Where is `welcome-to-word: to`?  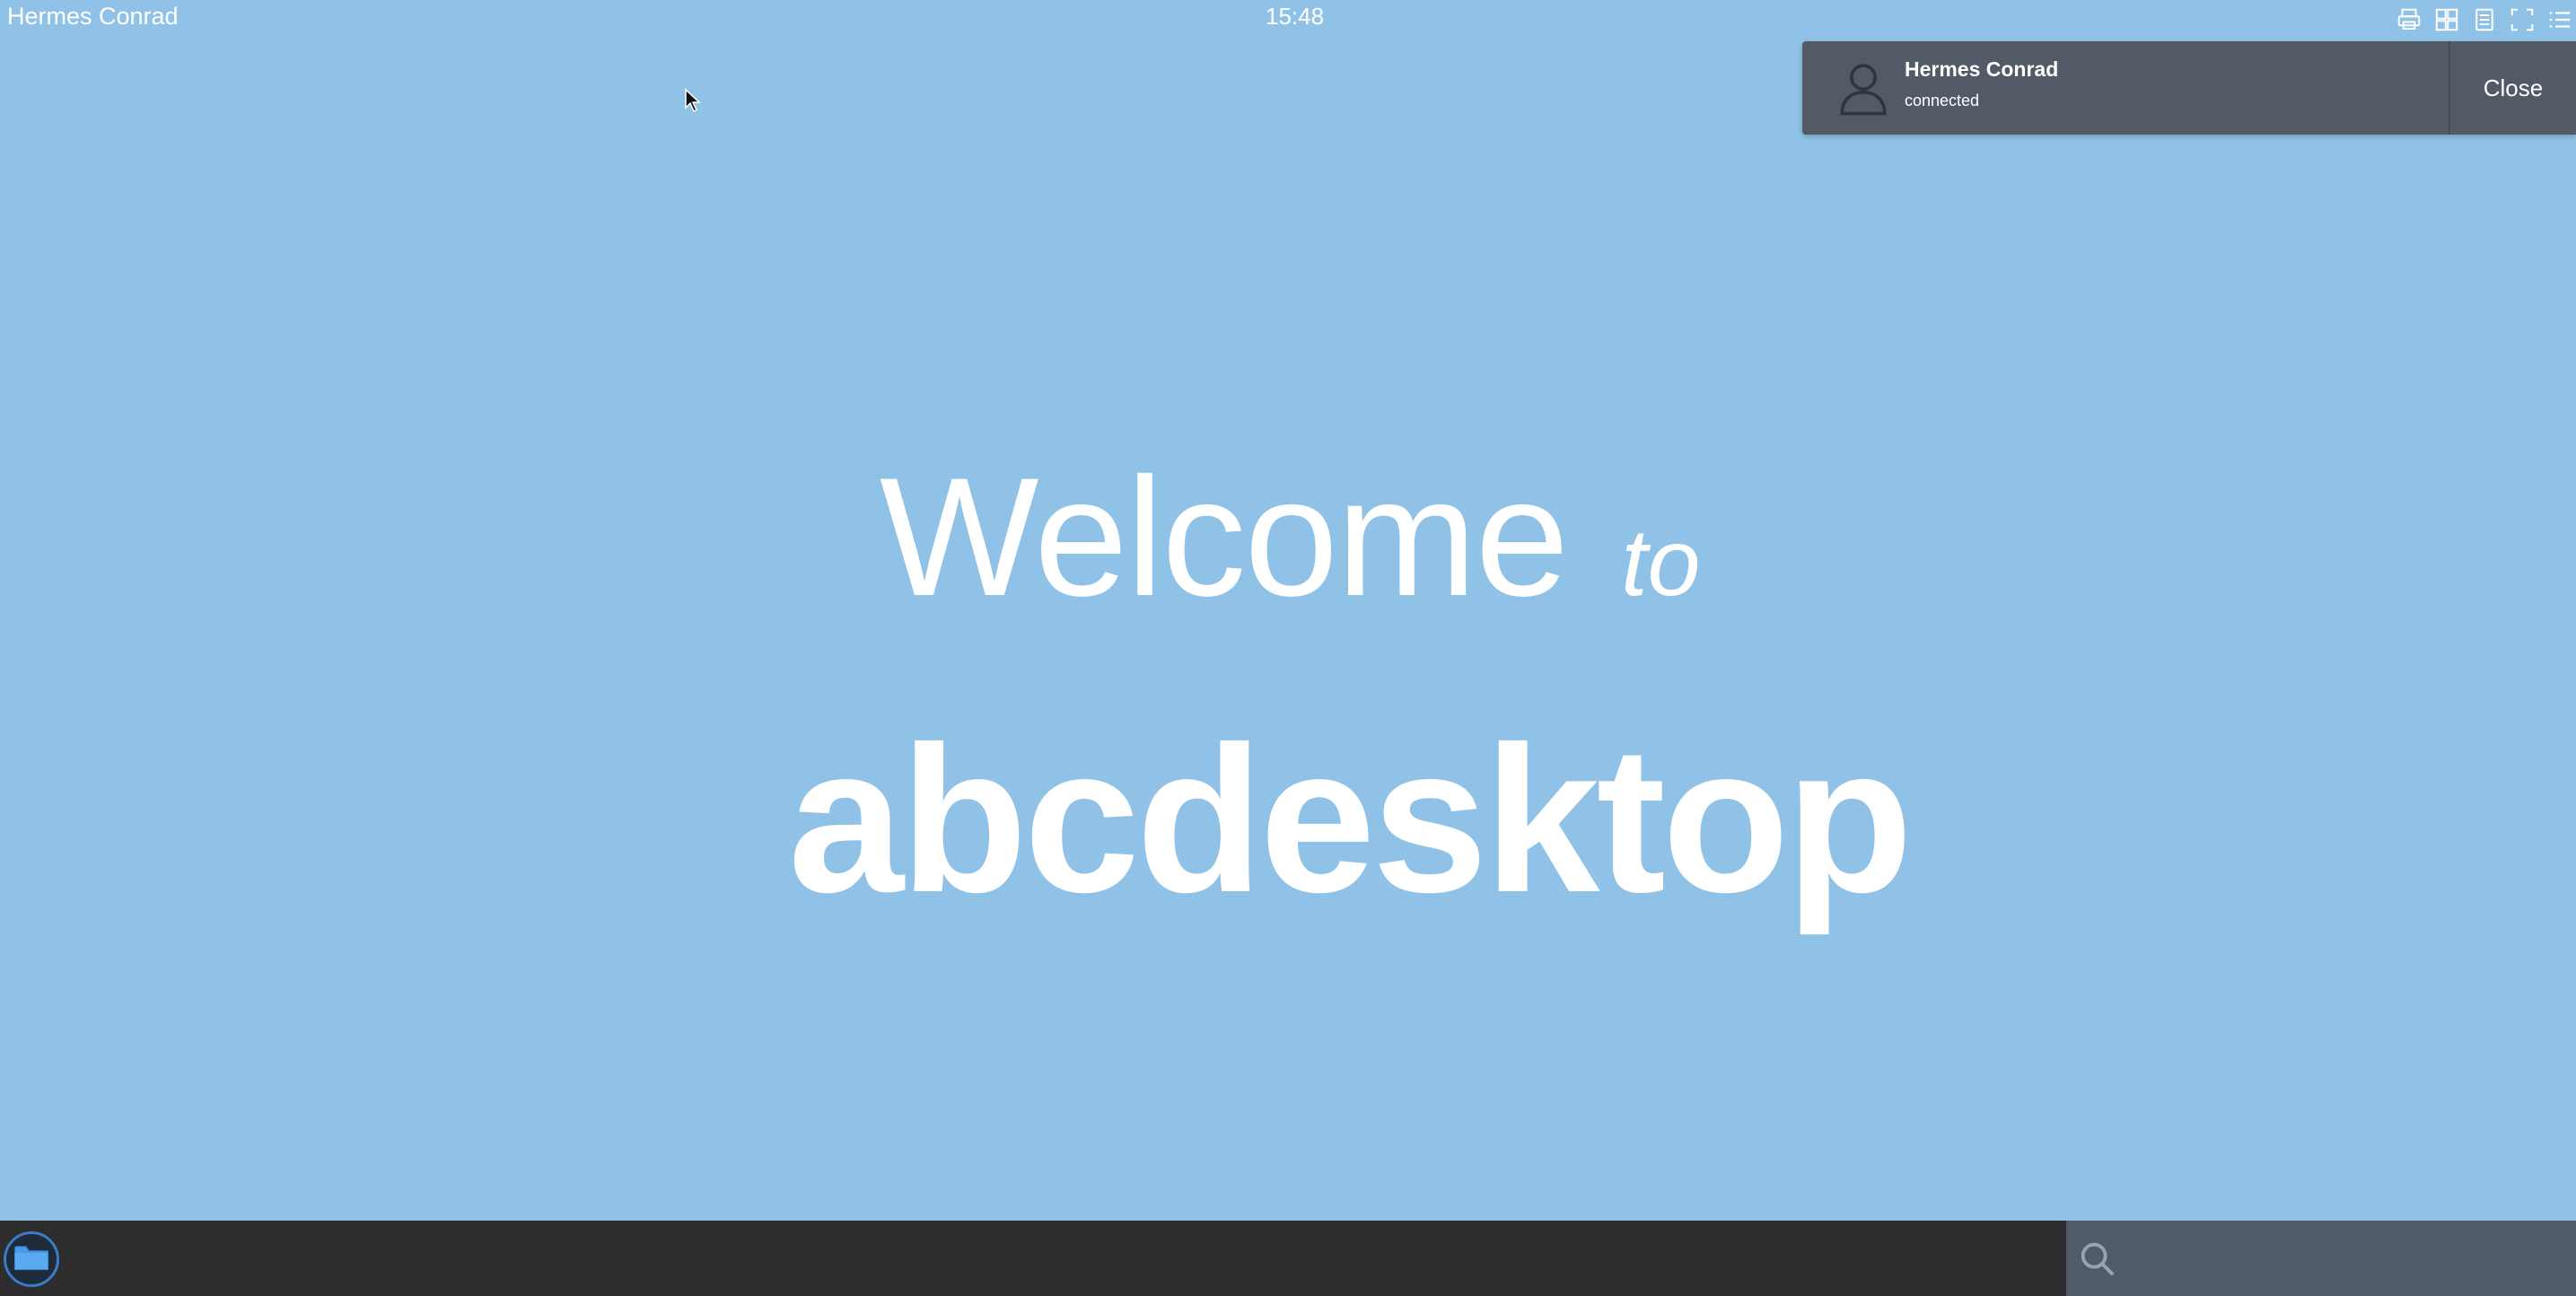
welcome-to-word: to is located at coordinates (1661, 563).